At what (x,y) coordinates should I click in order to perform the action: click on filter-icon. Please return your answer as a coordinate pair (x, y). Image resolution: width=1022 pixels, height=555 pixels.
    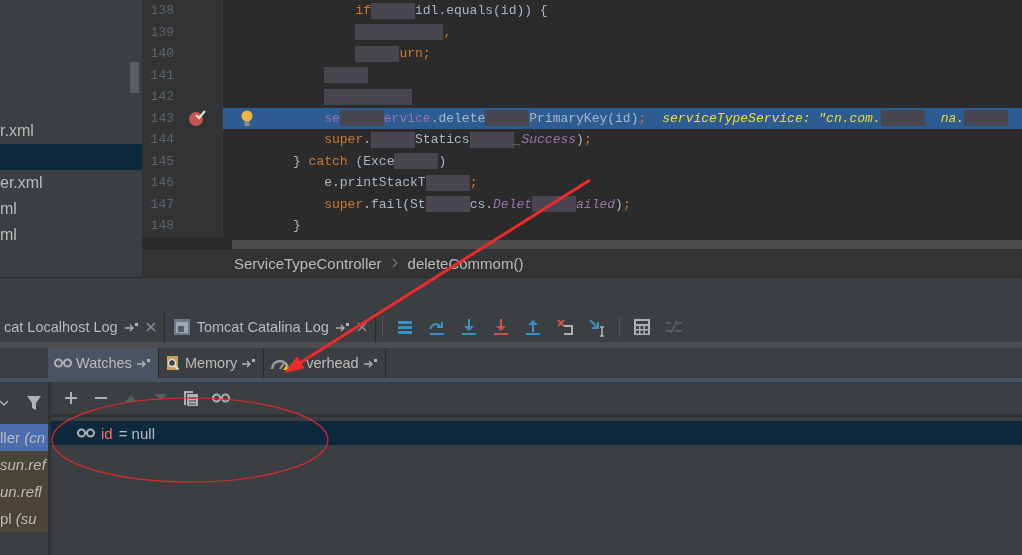
    Looking at the image, I should click on (34, 403).